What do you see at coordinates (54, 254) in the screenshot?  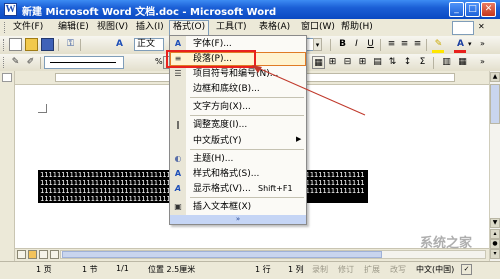 I see `outline-view-button` at bounding box center [54, 254].